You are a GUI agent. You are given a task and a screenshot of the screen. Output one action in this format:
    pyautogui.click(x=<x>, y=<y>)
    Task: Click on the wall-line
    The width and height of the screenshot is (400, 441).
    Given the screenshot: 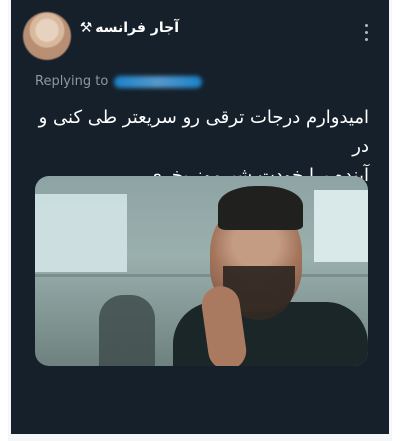 What is the action you would take?
    pyautogui.click(x=201, y=275)
    